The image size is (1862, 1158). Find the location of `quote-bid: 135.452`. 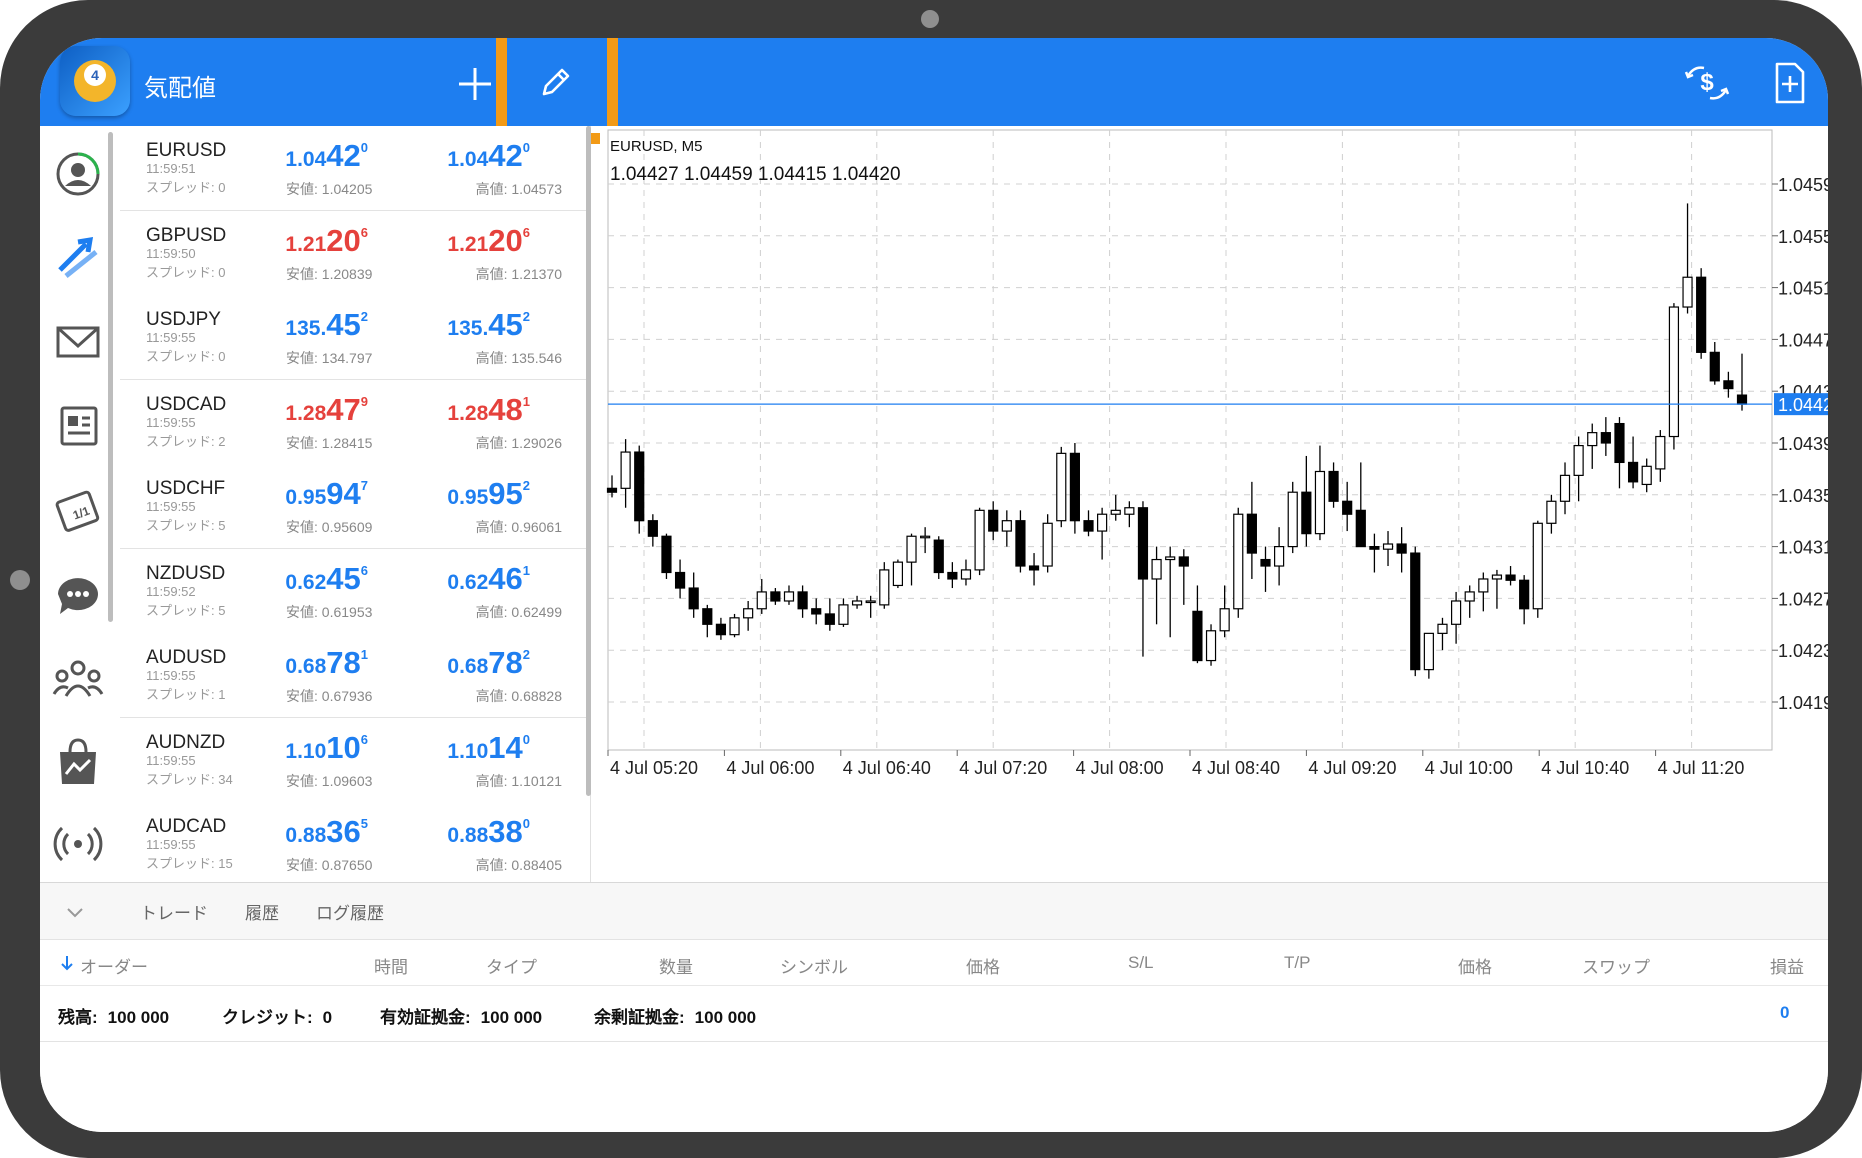

quote-bid: 135.452 is located at coordinates (293, 325).